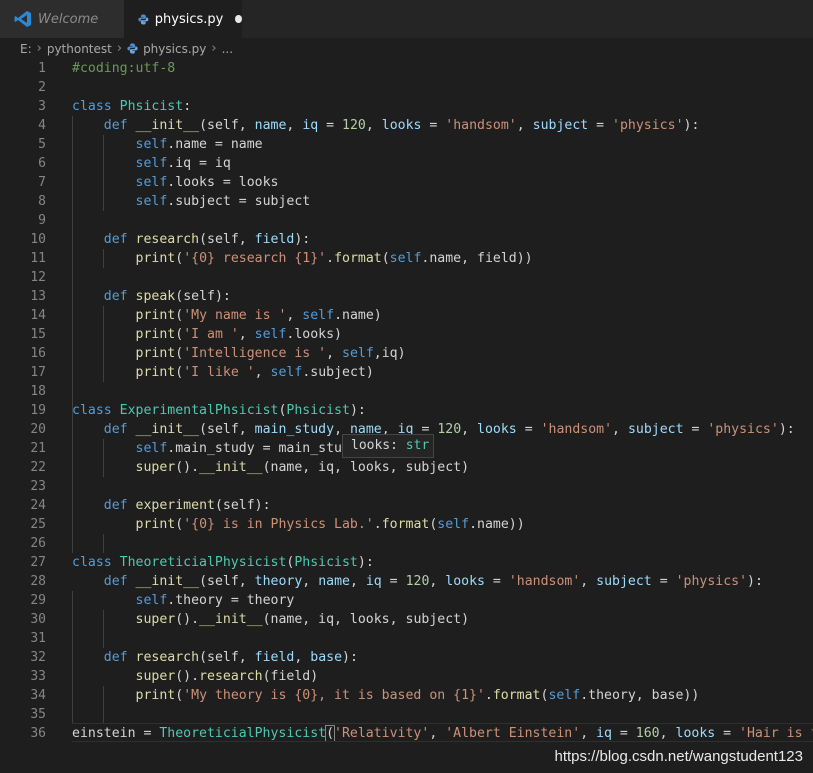 The height and width of the screenshot is (773, 813). Describe the element at coordinates (442, 732) in the screenshot. I see `current-line-highlight` at that location.